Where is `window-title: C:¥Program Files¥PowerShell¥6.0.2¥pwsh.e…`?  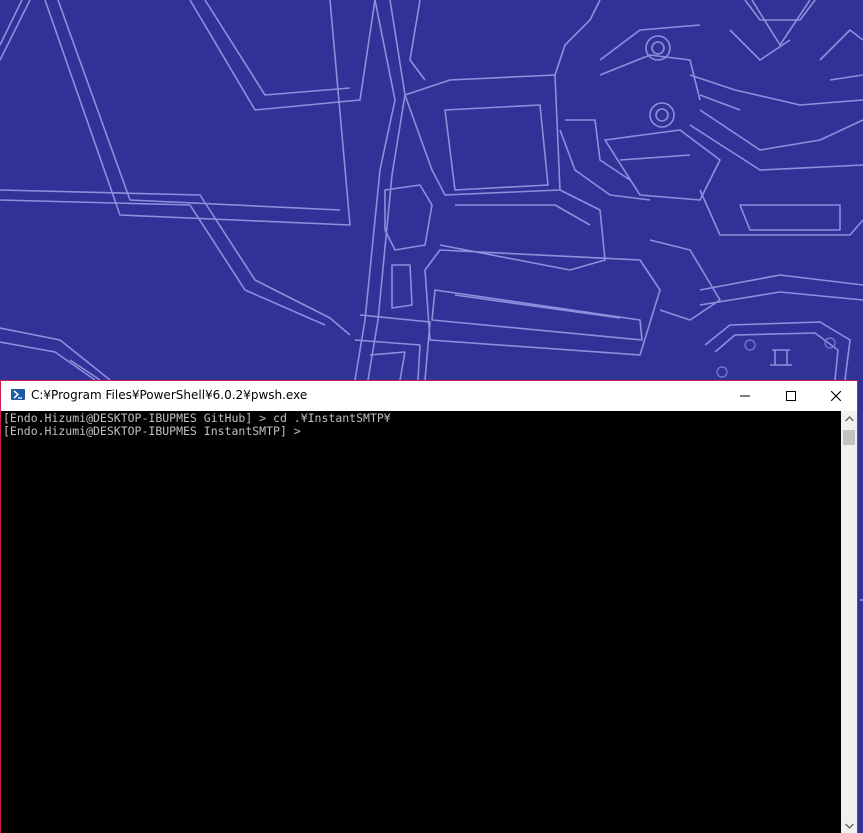 window-title: C:¥Program Files¥PowerShell¥6.0.2¥pwsh.e… is located at coordinates (169, 395).